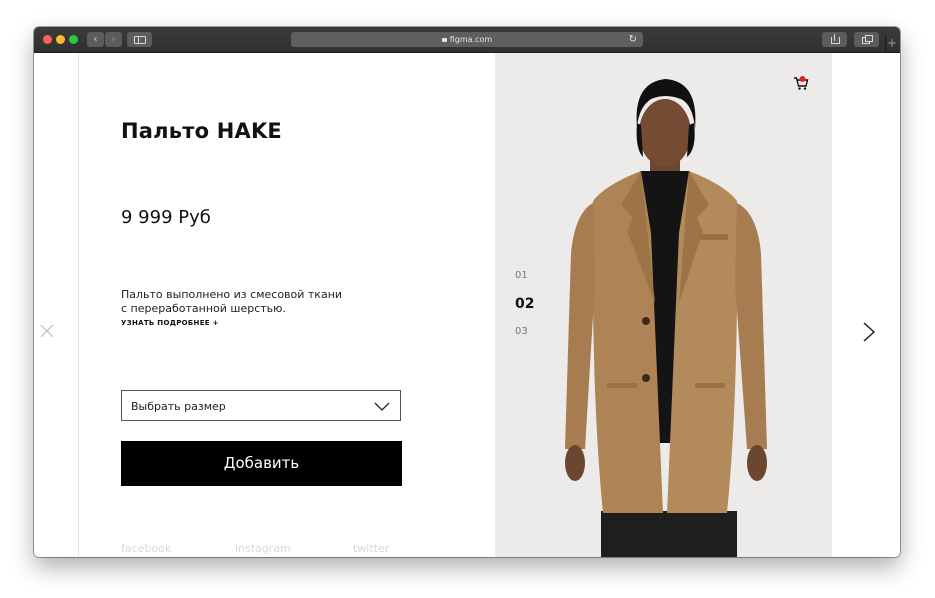 Image resolution: width=935 pixels, height=598 pixels. What do you see at coordinates (170, 323) in the screenshot?
I see `learn-more-link: УЗНАТЬ ПОДРОБНЕЕ +` at bounding box center [170, 323].